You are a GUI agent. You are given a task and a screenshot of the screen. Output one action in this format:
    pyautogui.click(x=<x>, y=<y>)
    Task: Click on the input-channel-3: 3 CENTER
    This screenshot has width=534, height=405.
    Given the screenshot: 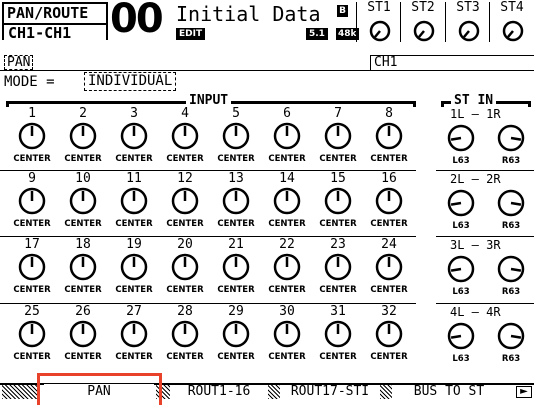 What is the action you would take?
    pyautogui.click(x=134, y=138)
    